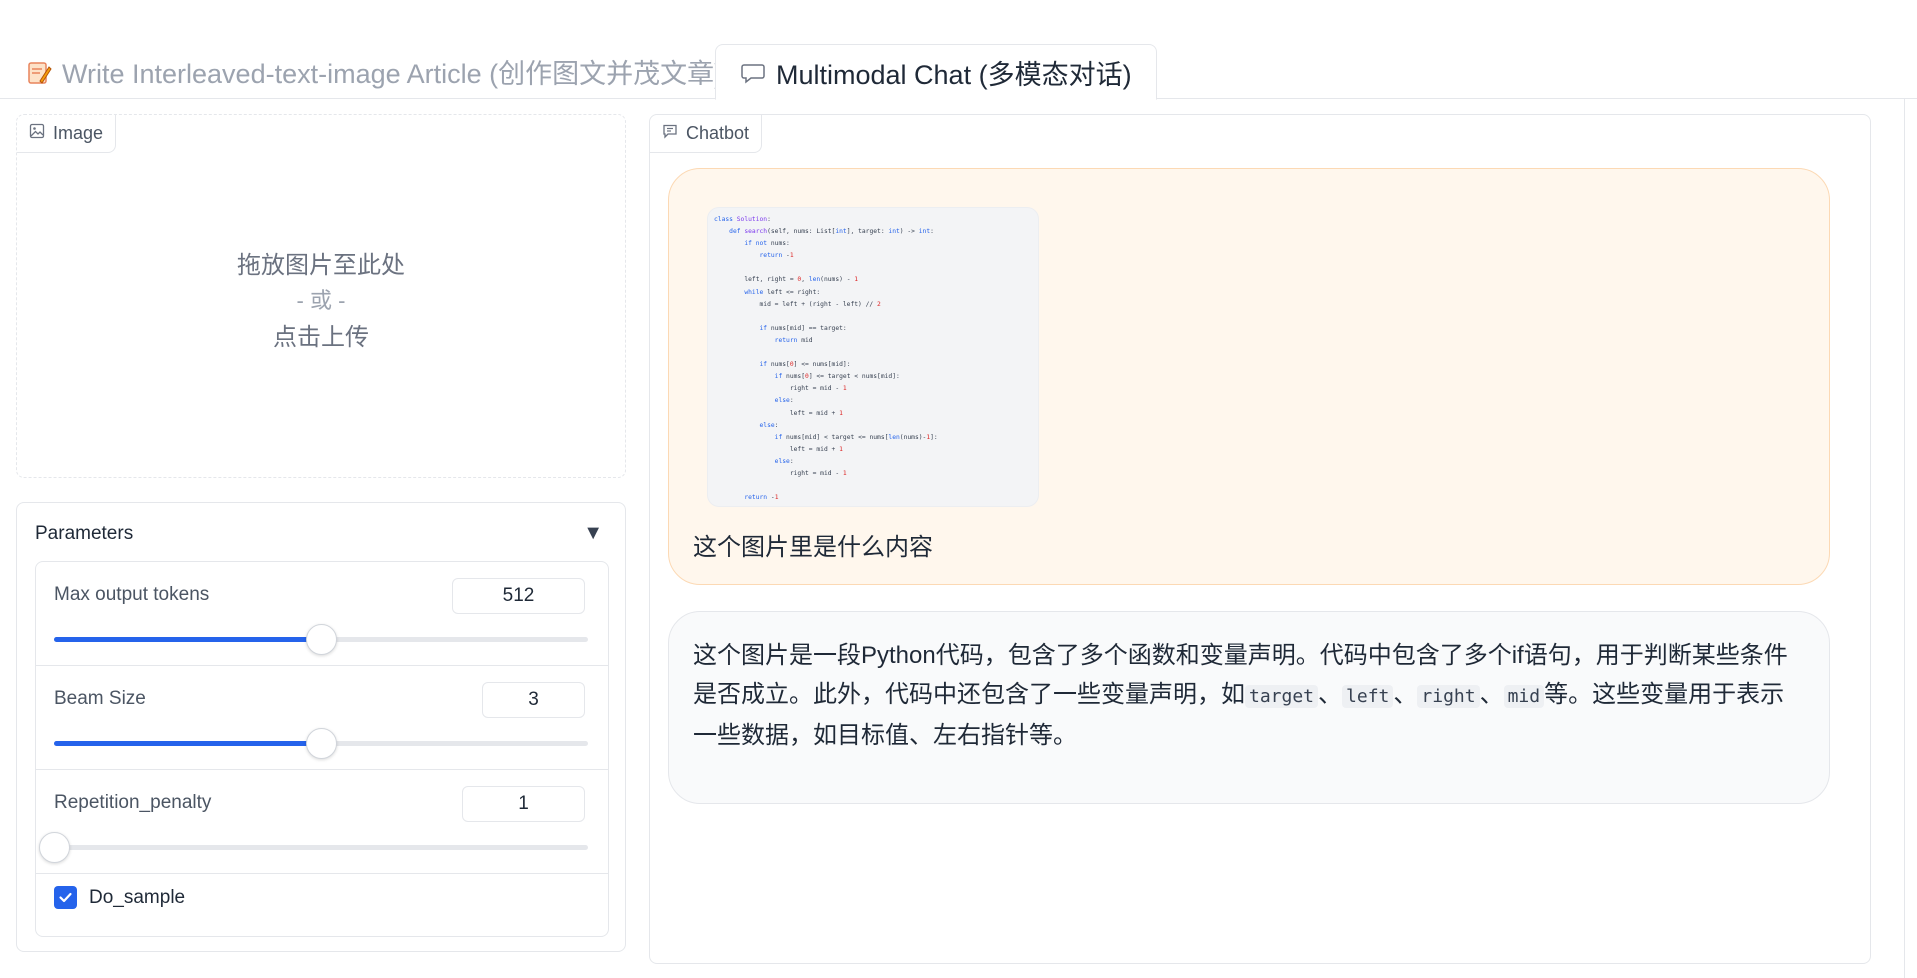  Describe the element at coordinates (593, 533) in the screenshot. I see `collapse-triangle-icon: ▼` at that location.